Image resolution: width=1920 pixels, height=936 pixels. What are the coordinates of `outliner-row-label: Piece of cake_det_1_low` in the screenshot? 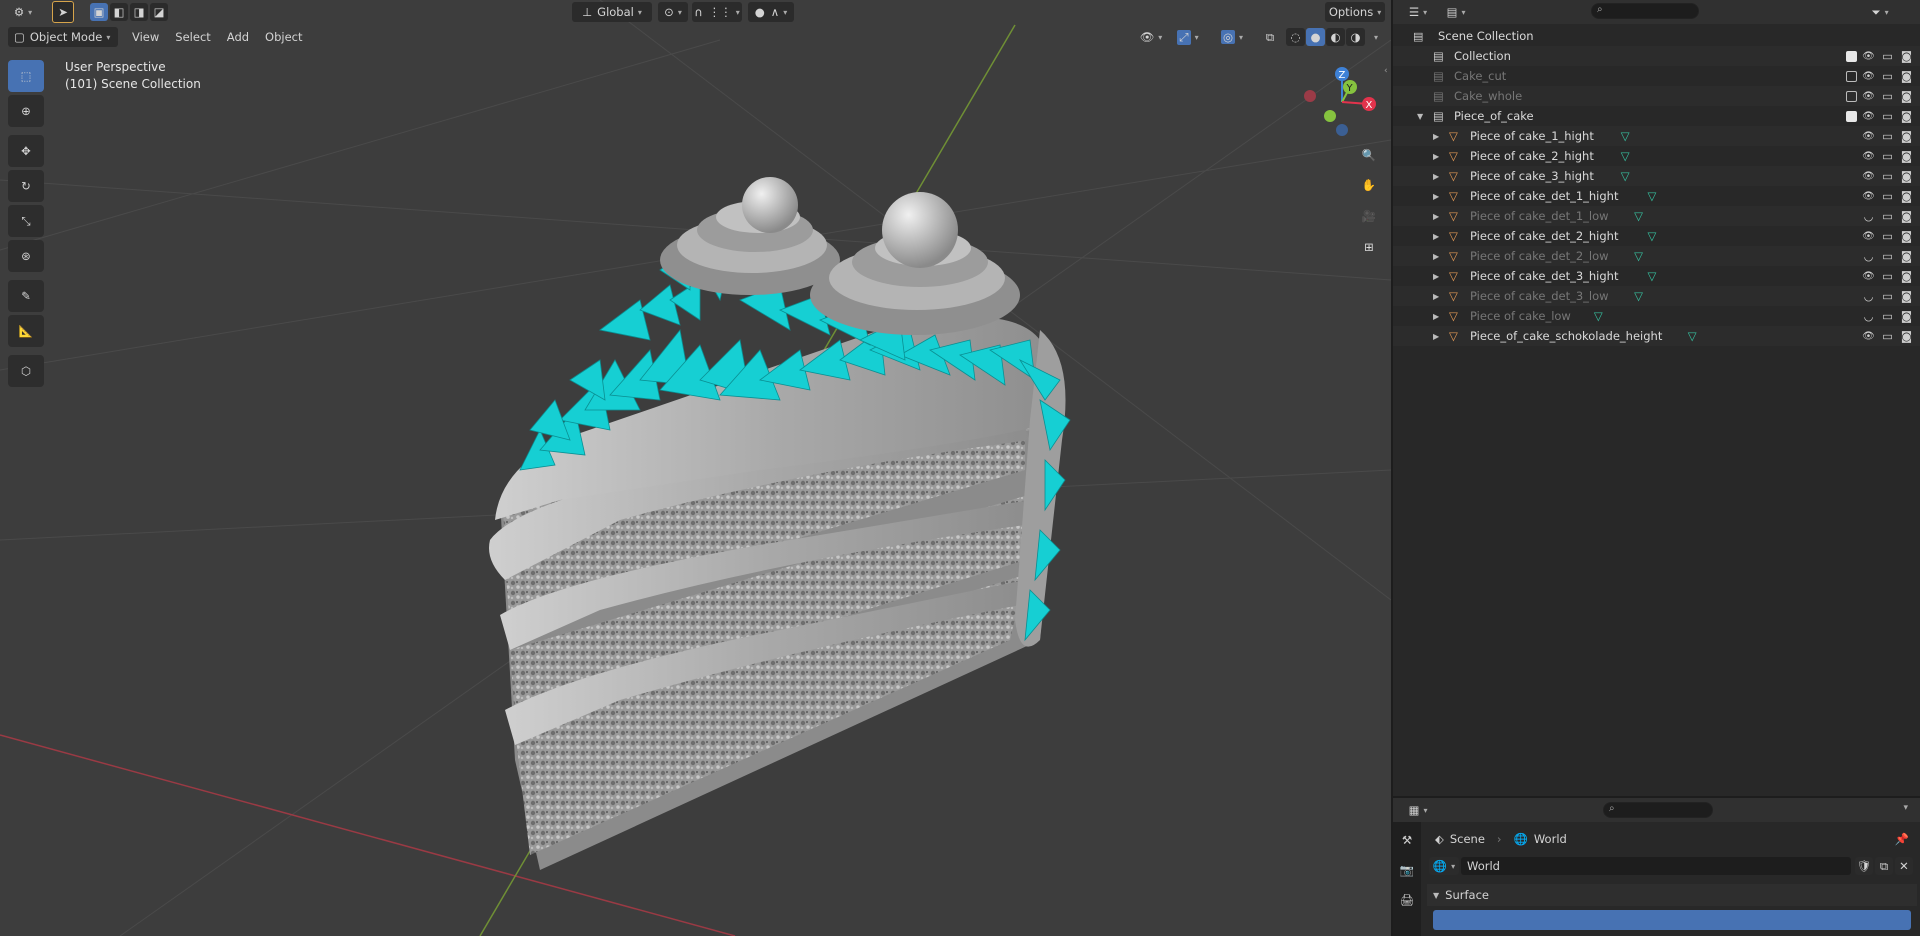 It's located at (1539, 216).